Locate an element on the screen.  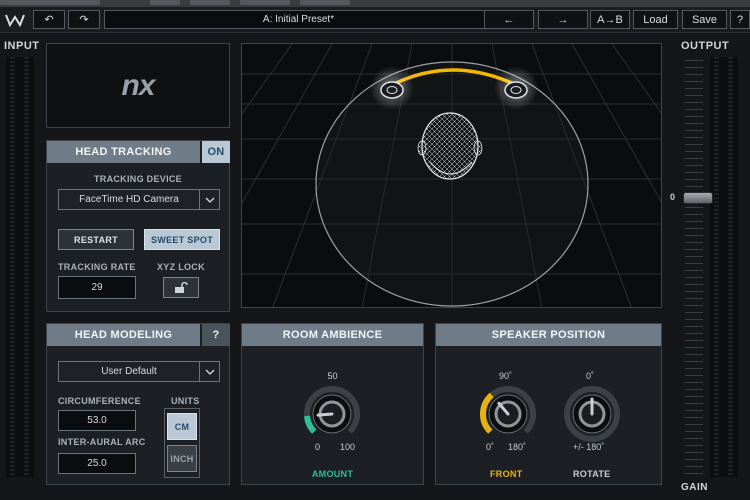
front-max-value: 180˚ is located at coordinates (517, 447).